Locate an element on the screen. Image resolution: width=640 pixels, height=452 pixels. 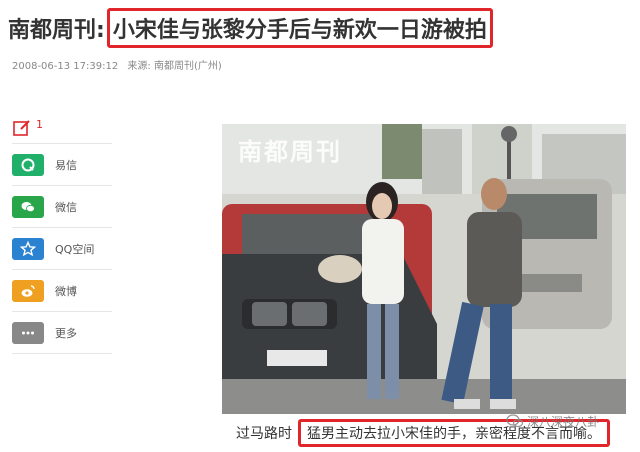
headline-highlight-box: 小宋佳与张黎分手后与新欢一日游被拍 is located at coordinates (299, 28).